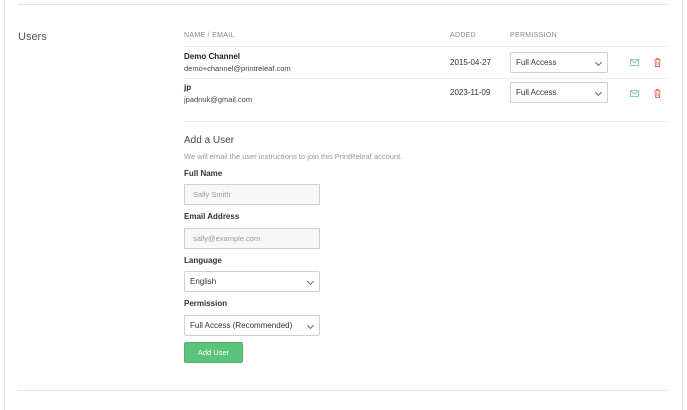 Image resolution: width=687 pixels, height=410 pixels. What do you see at coordinates (241, 325) in the screenshot?
I see `permission-select-value: Full Access (Recommended)` at bounding box center [241, 325].